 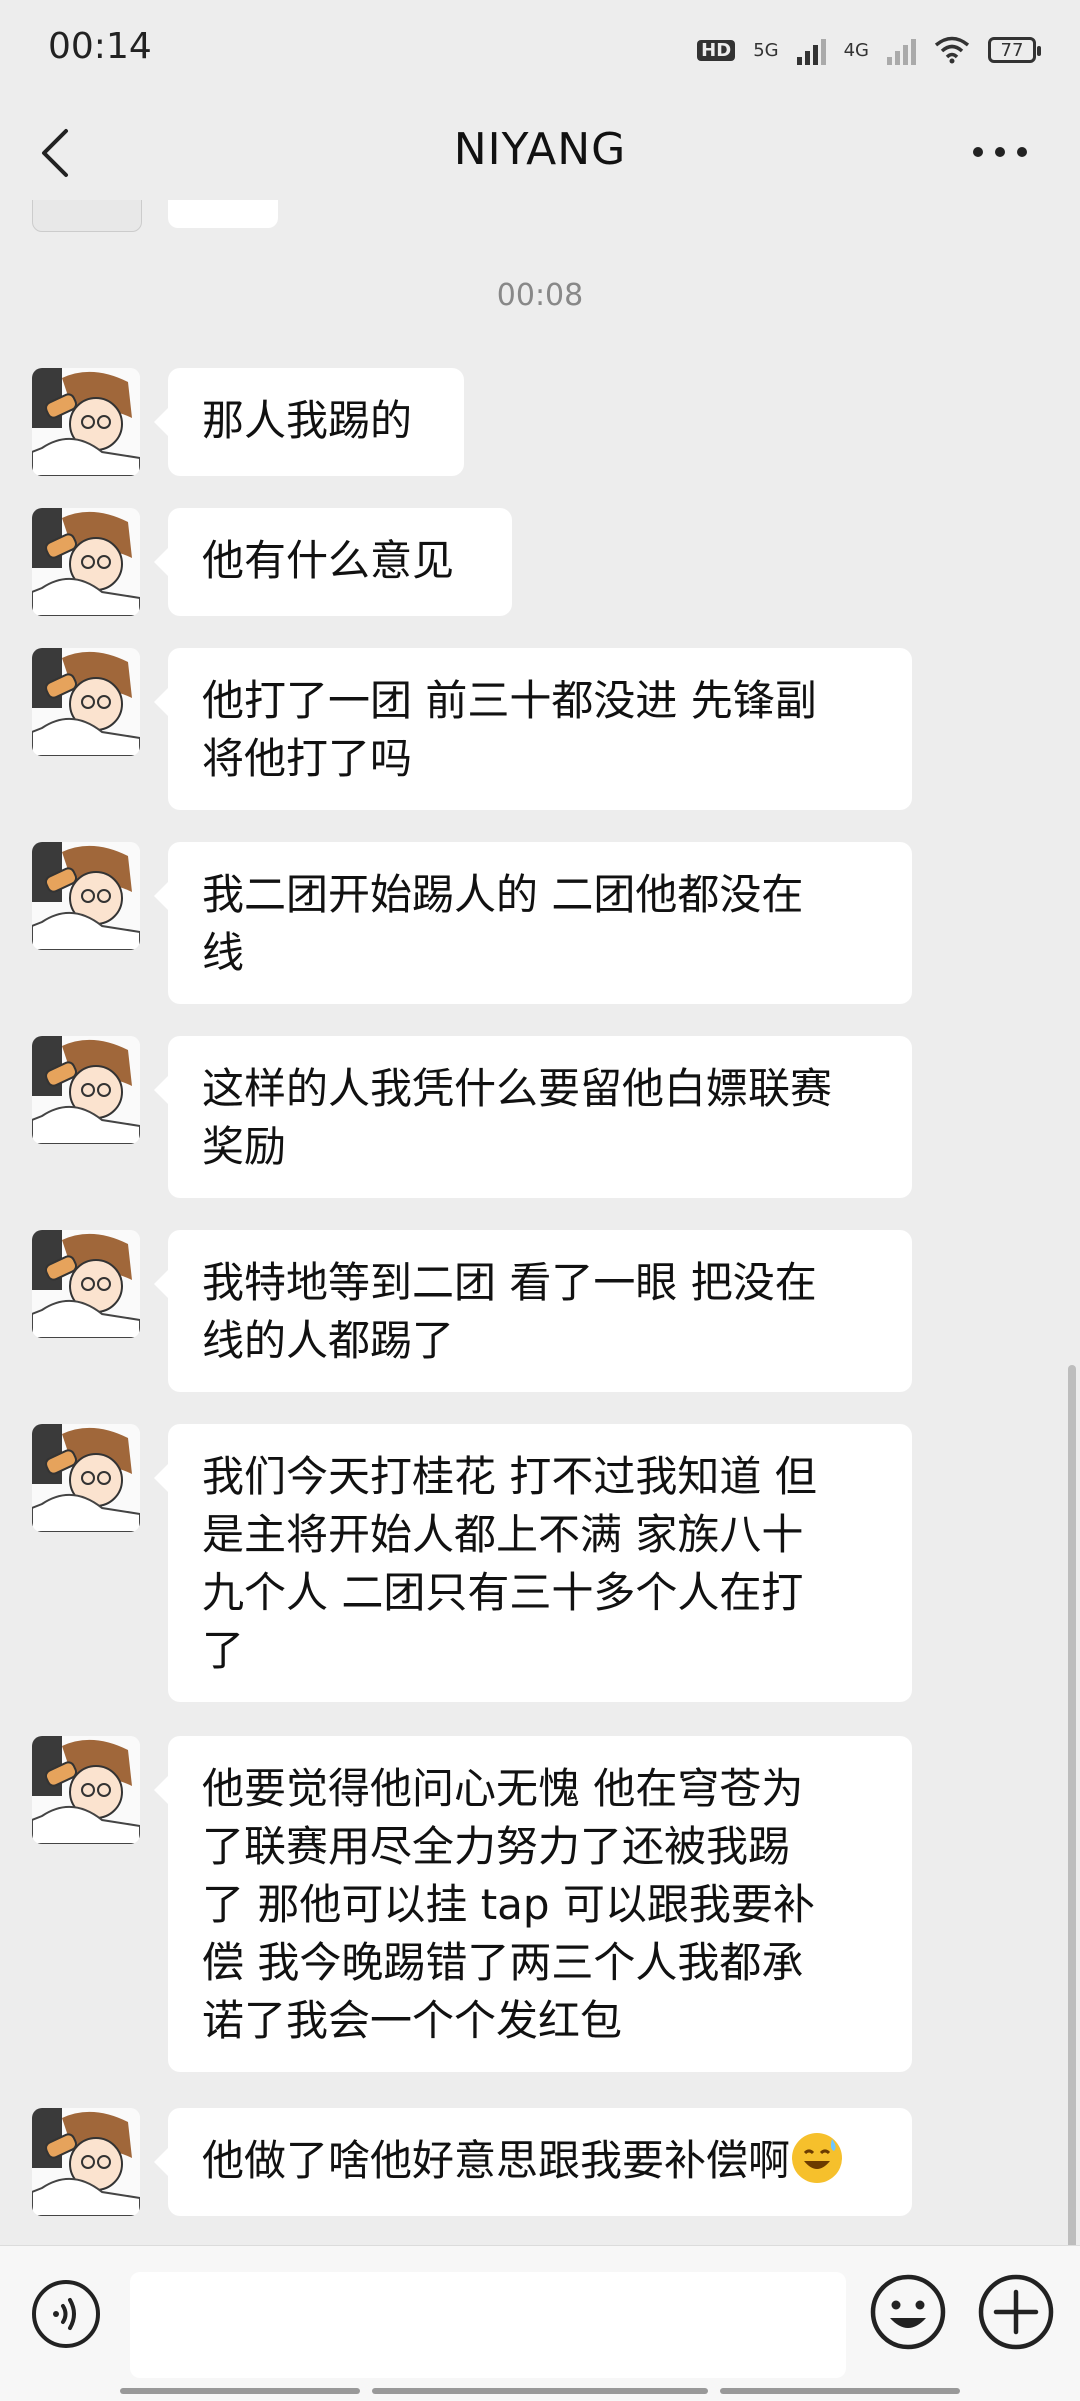 I want to click on message-bubble: 他有什么意见, so click(x=333, y=562).